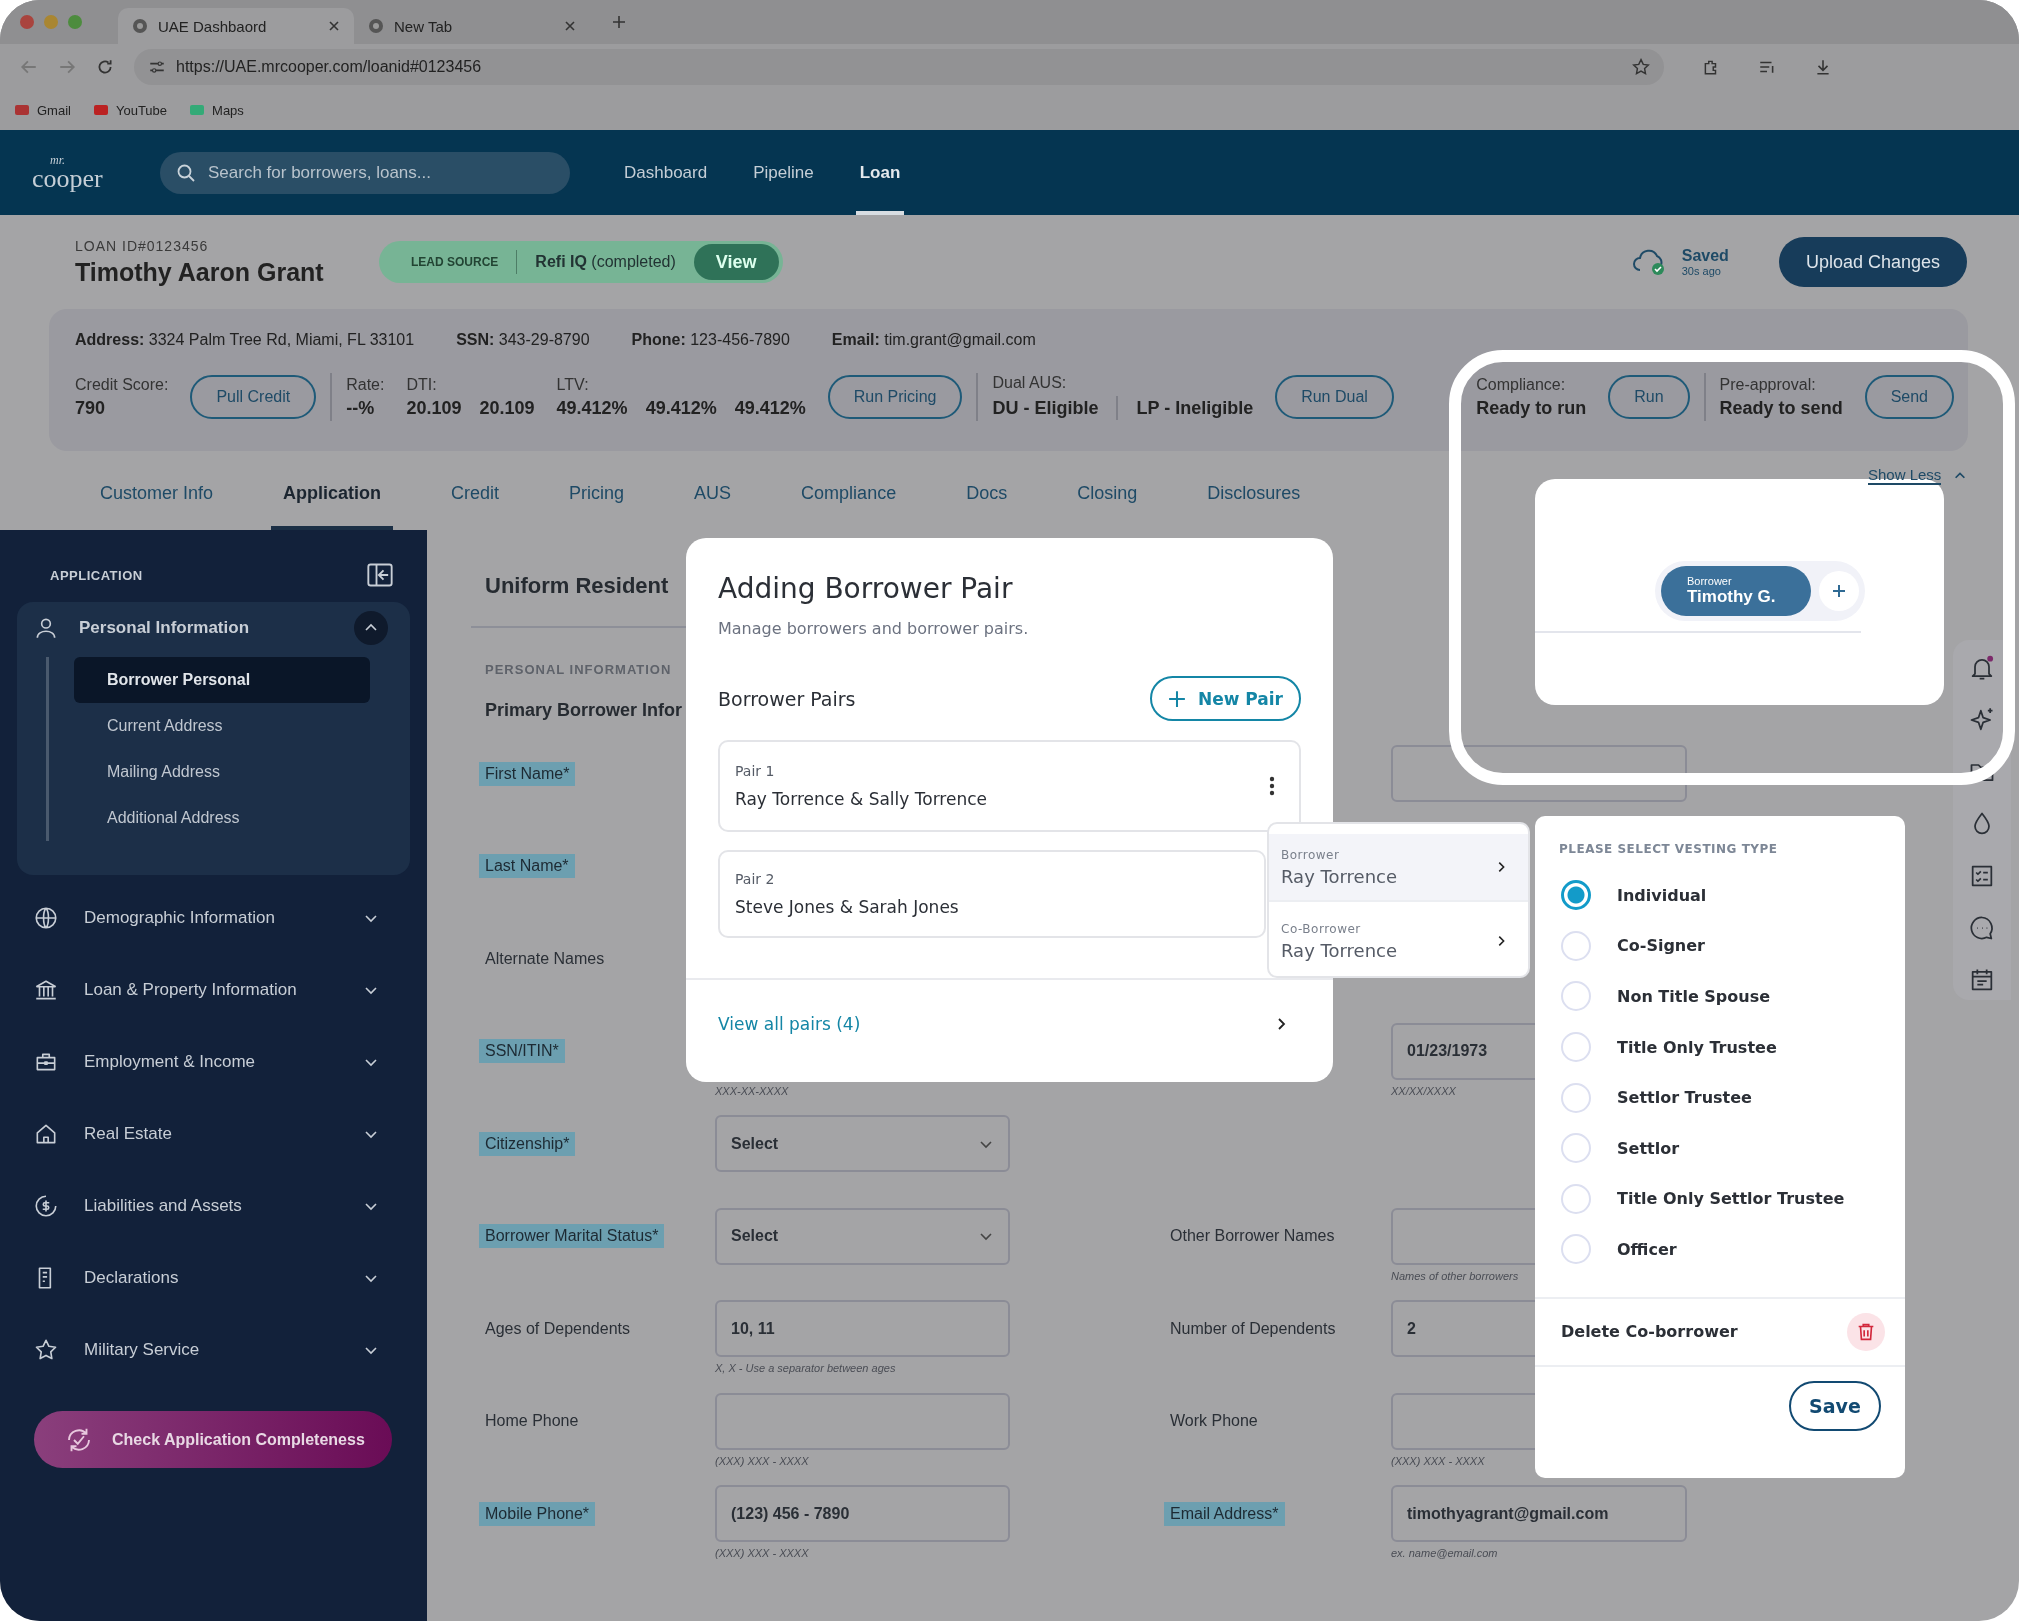  I want to click on bookmark-star-icon, so click(1641, 67).